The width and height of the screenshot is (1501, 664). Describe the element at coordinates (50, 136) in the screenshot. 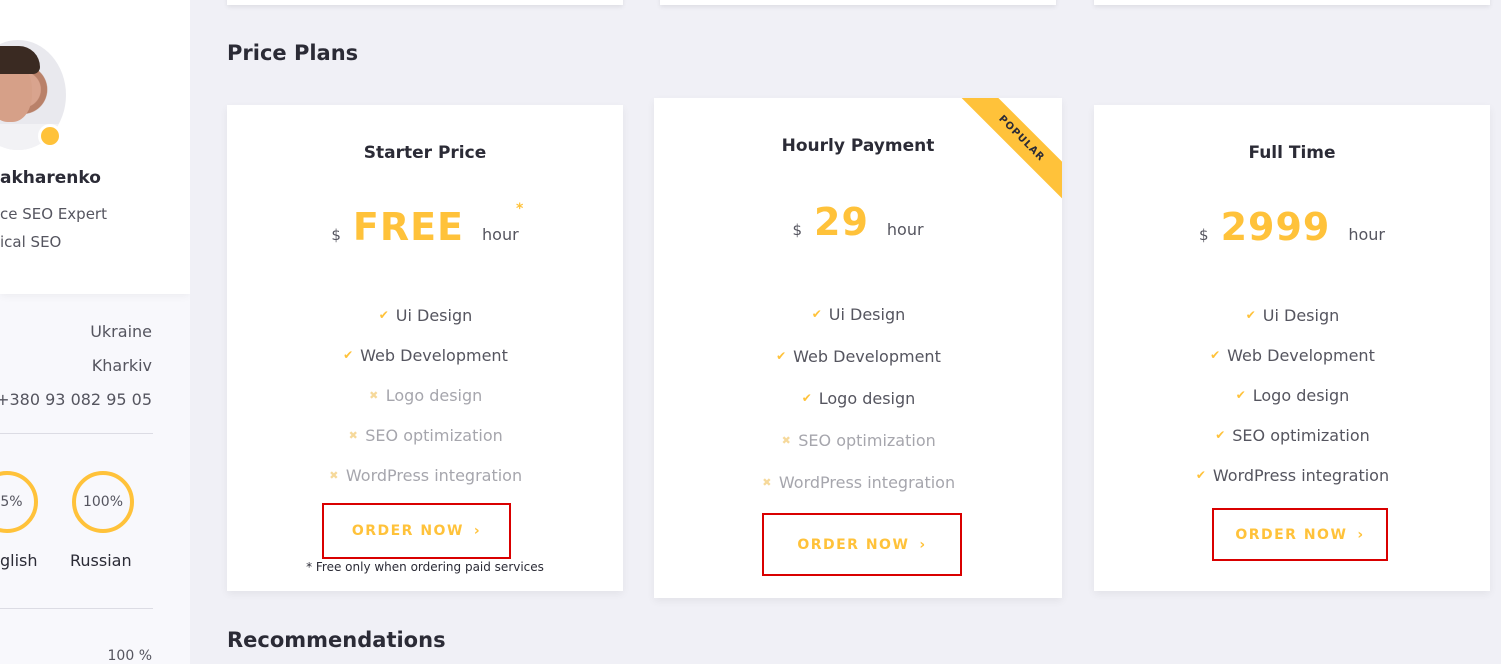

I see `status-indicator` at that location.